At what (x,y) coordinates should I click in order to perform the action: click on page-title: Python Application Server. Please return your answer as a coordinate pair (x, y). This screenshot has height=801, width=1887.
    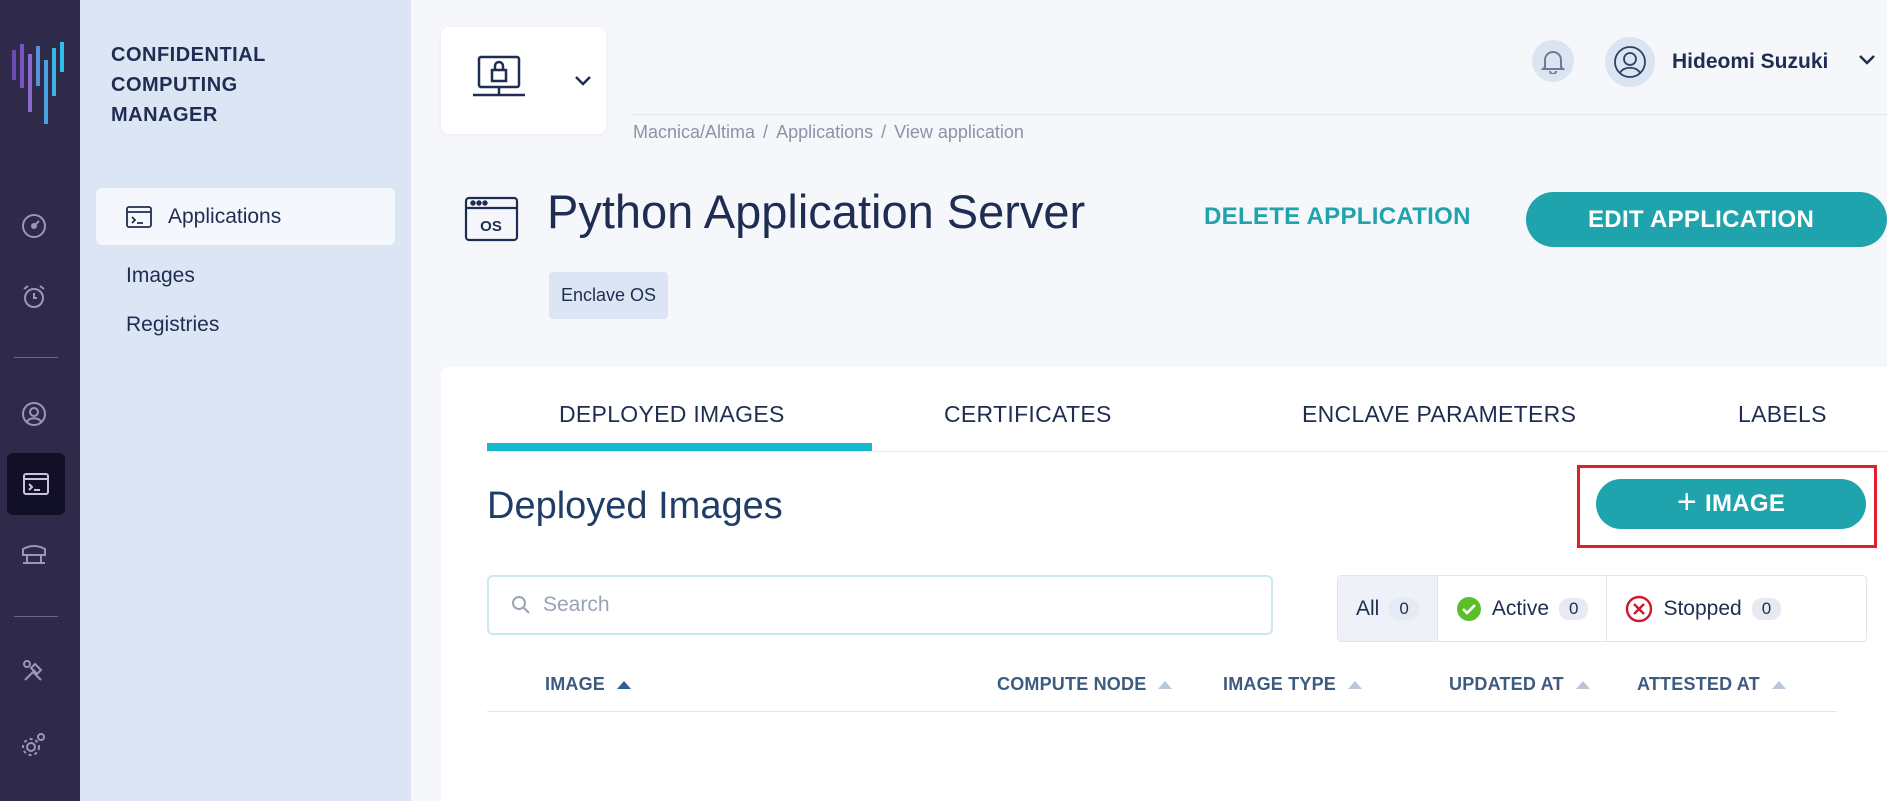
    Looking at the image, I should click on (816, 211).